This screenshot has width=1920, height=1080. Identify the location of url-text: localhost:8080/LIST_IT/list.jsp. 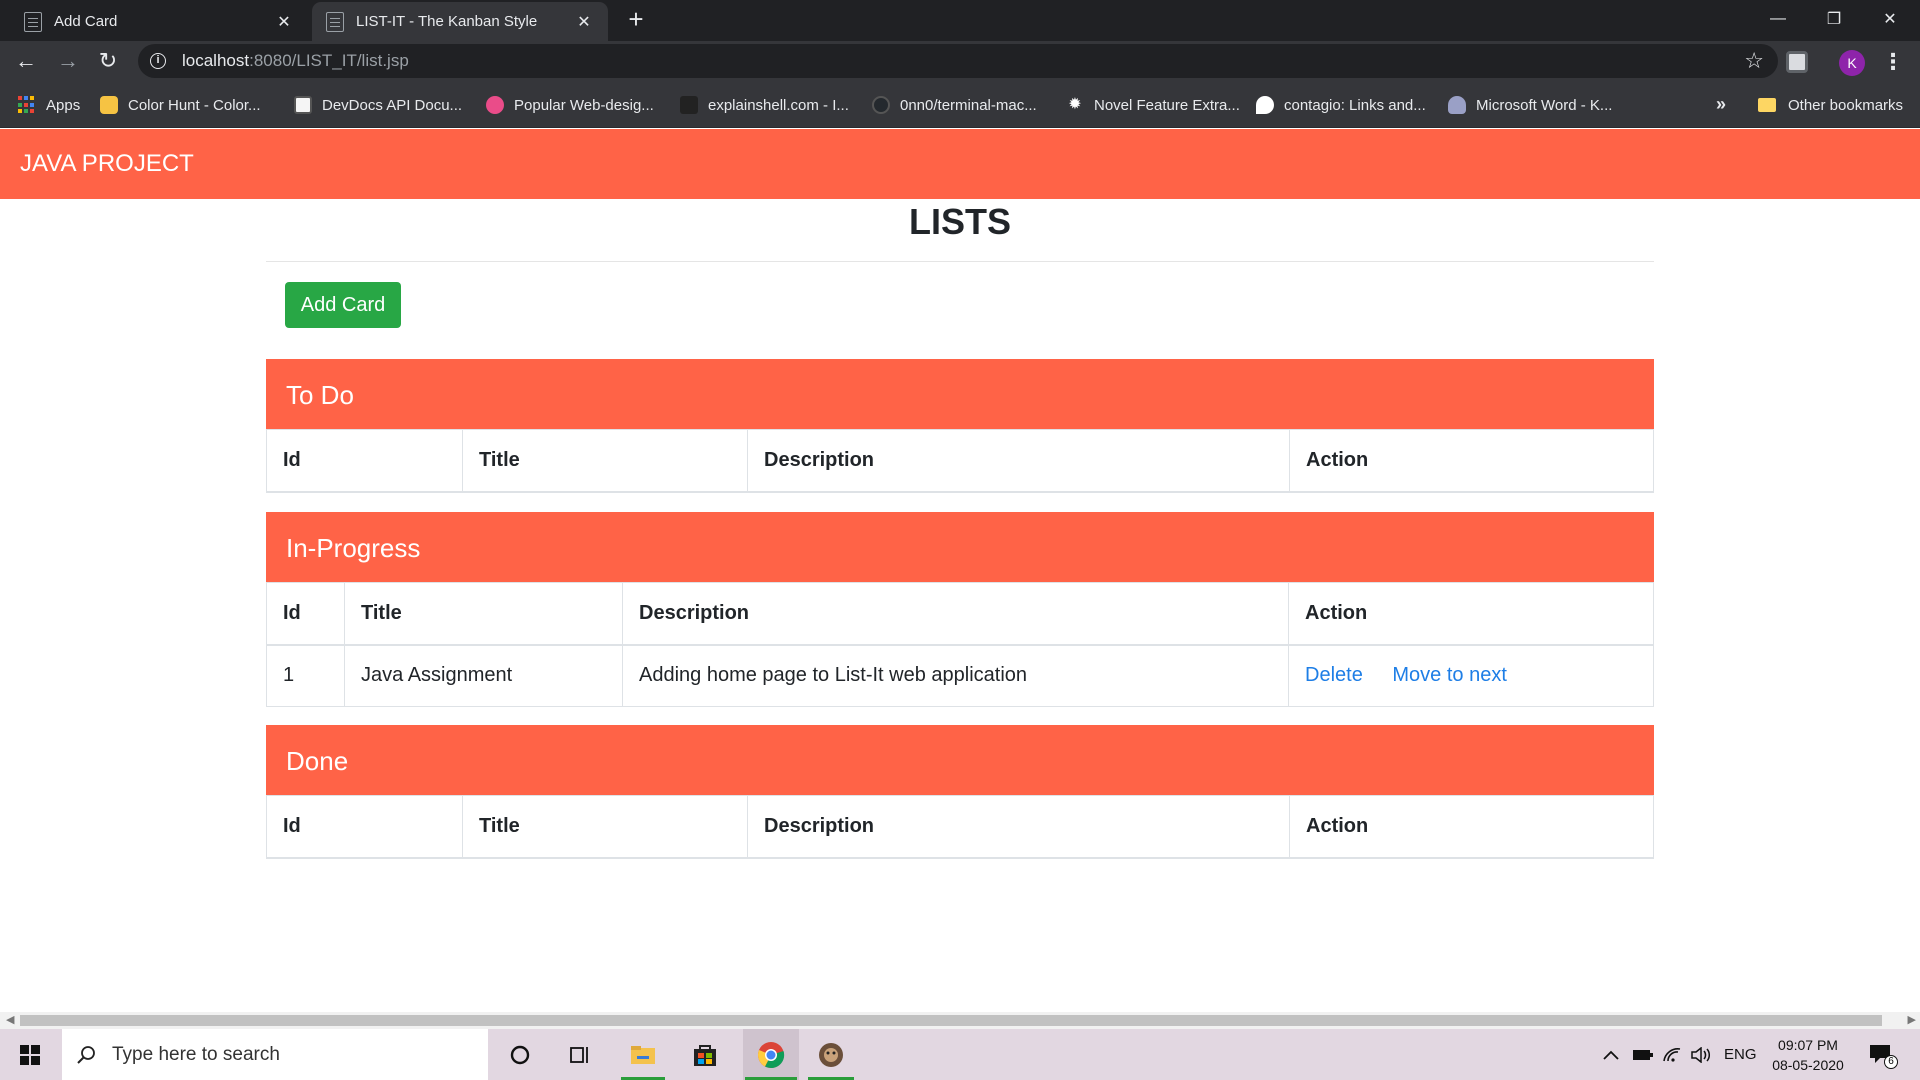
(295, 60).